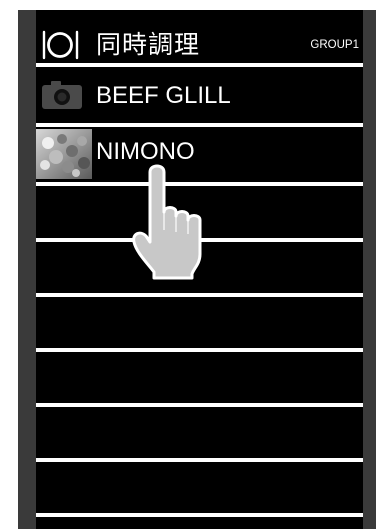  I want to click on page-title: 同時調理, so click(148, 44).